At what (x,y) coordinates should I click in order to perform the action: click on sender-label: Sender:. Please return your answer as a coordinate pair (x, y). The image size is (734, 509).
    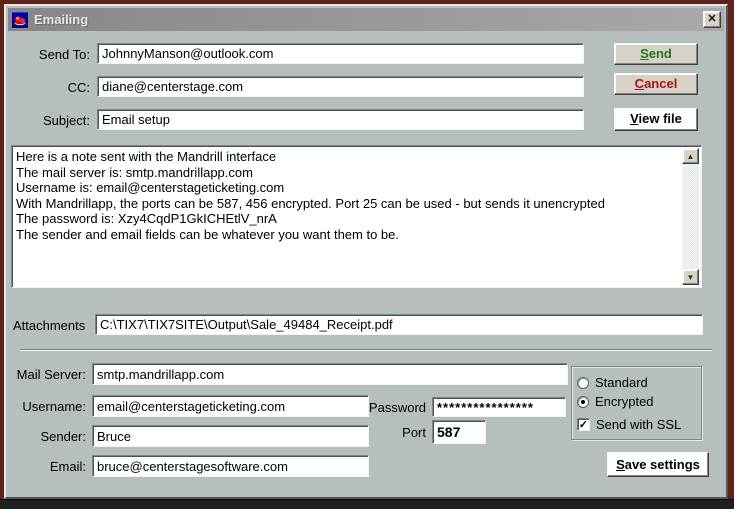
    Looking at the image, I should click on (63, 436).